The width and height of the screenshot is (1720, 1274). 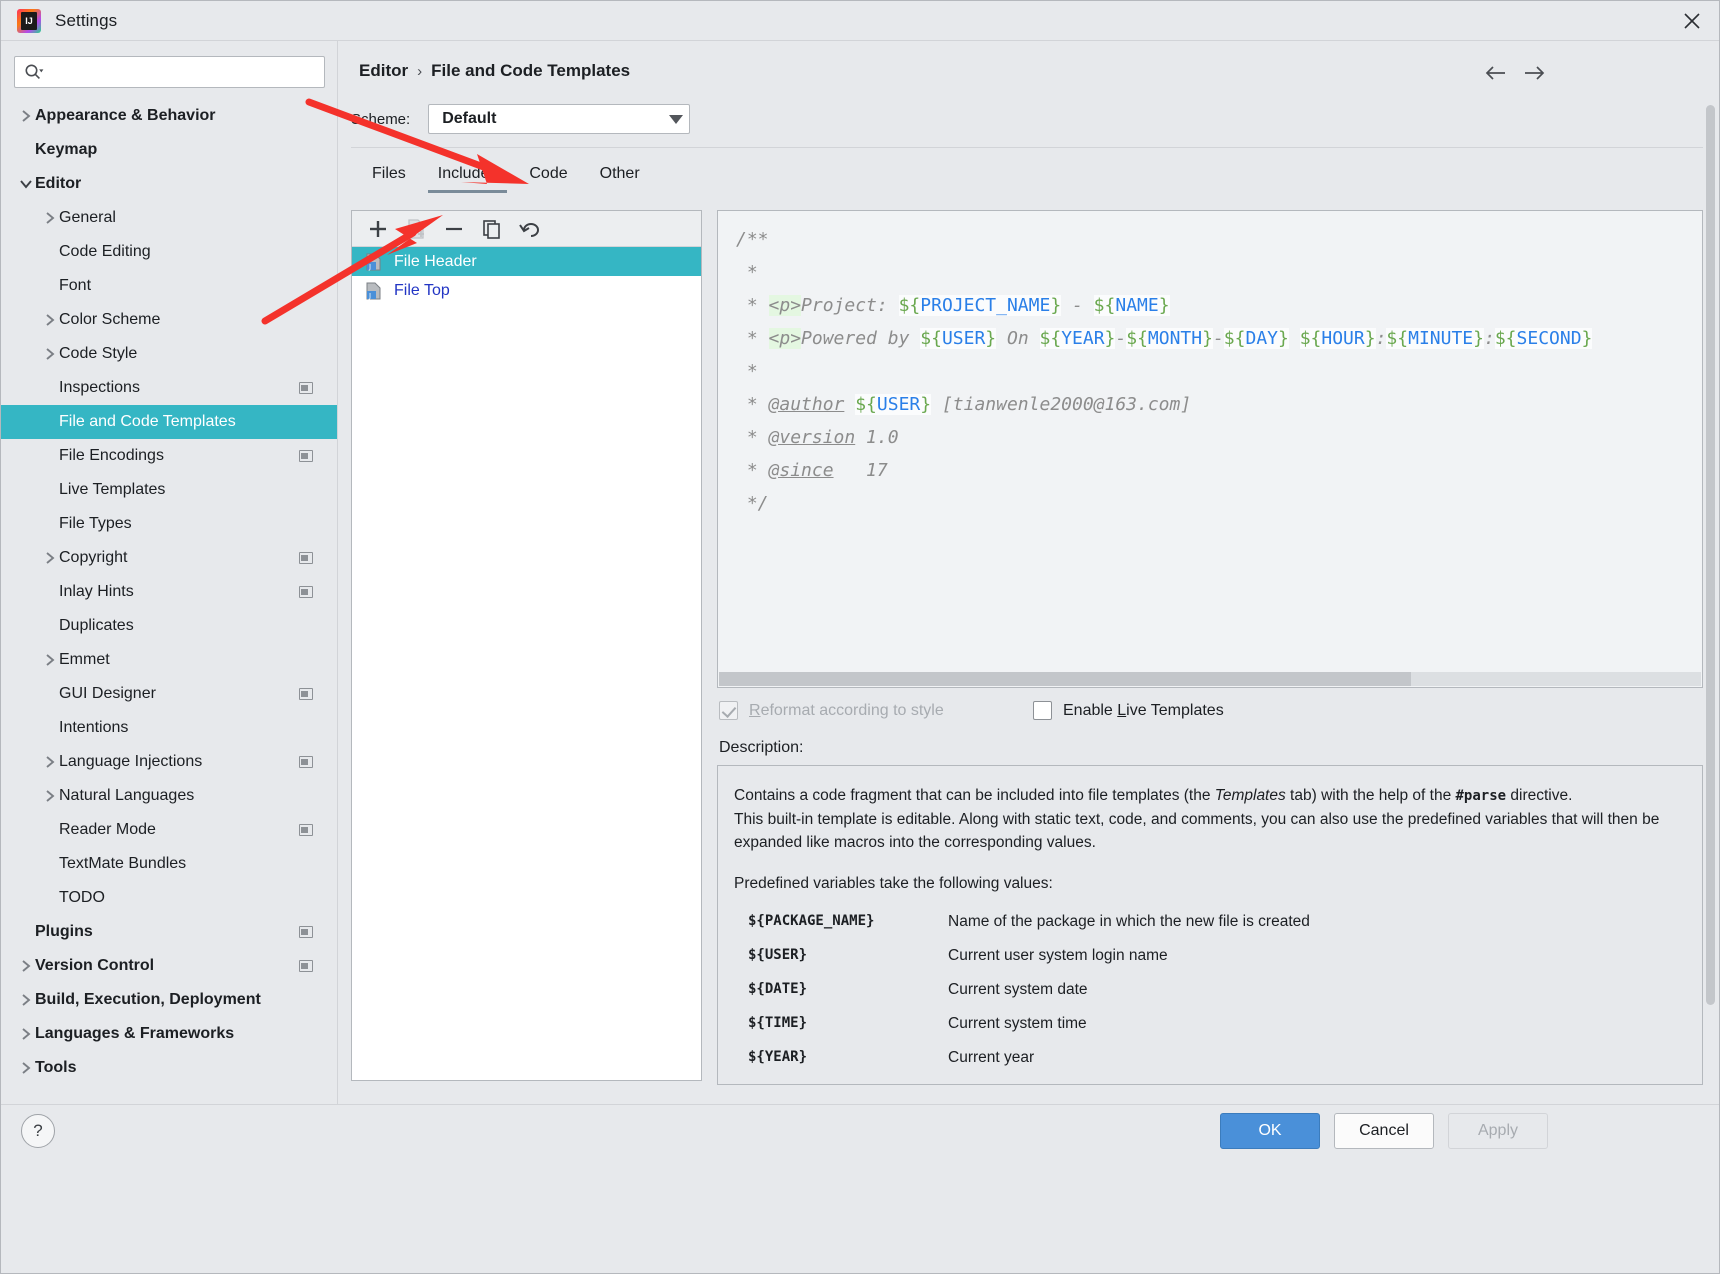 What do you see at coordinates (1384, 1131) in the screenshot?
I see `cancel-button: Cancel` at bounding box center [1384, 1131].